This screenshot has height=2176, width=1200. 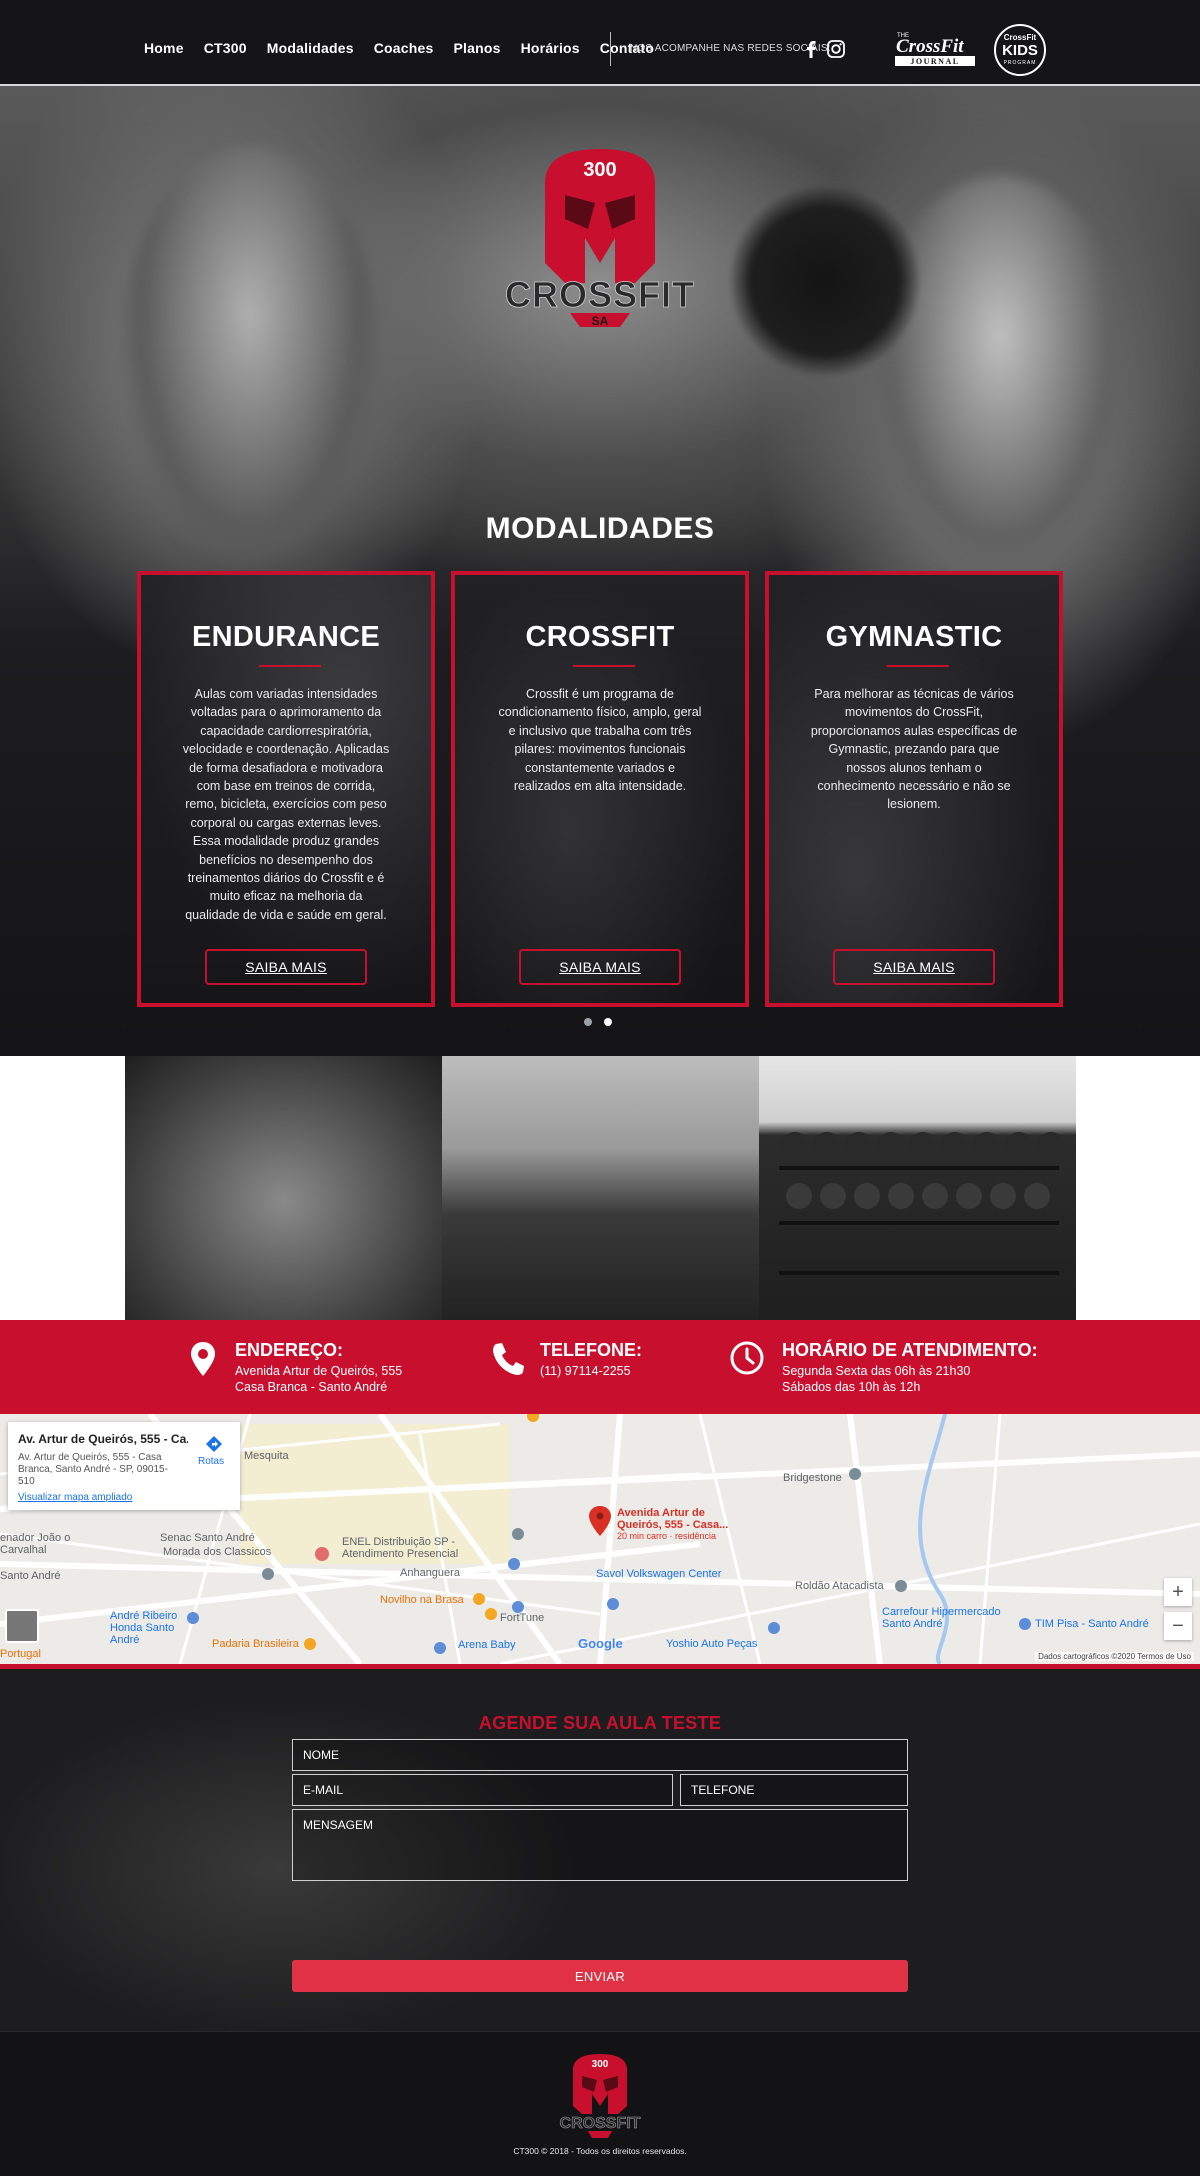 What do you see at coordinates (35, 1544) in the screenshot?
I see `map-place: enador João o Carvalhal` at bounding box center [35, 1544].